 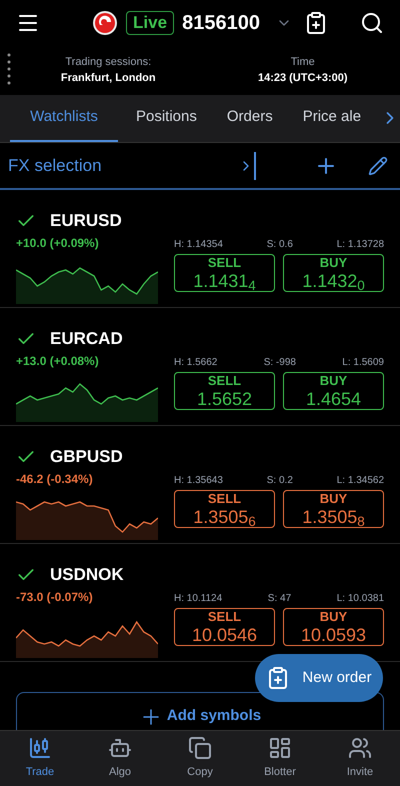 I want to click on change-value: +13.0 (+0.08%), so click(x=58, y=361).